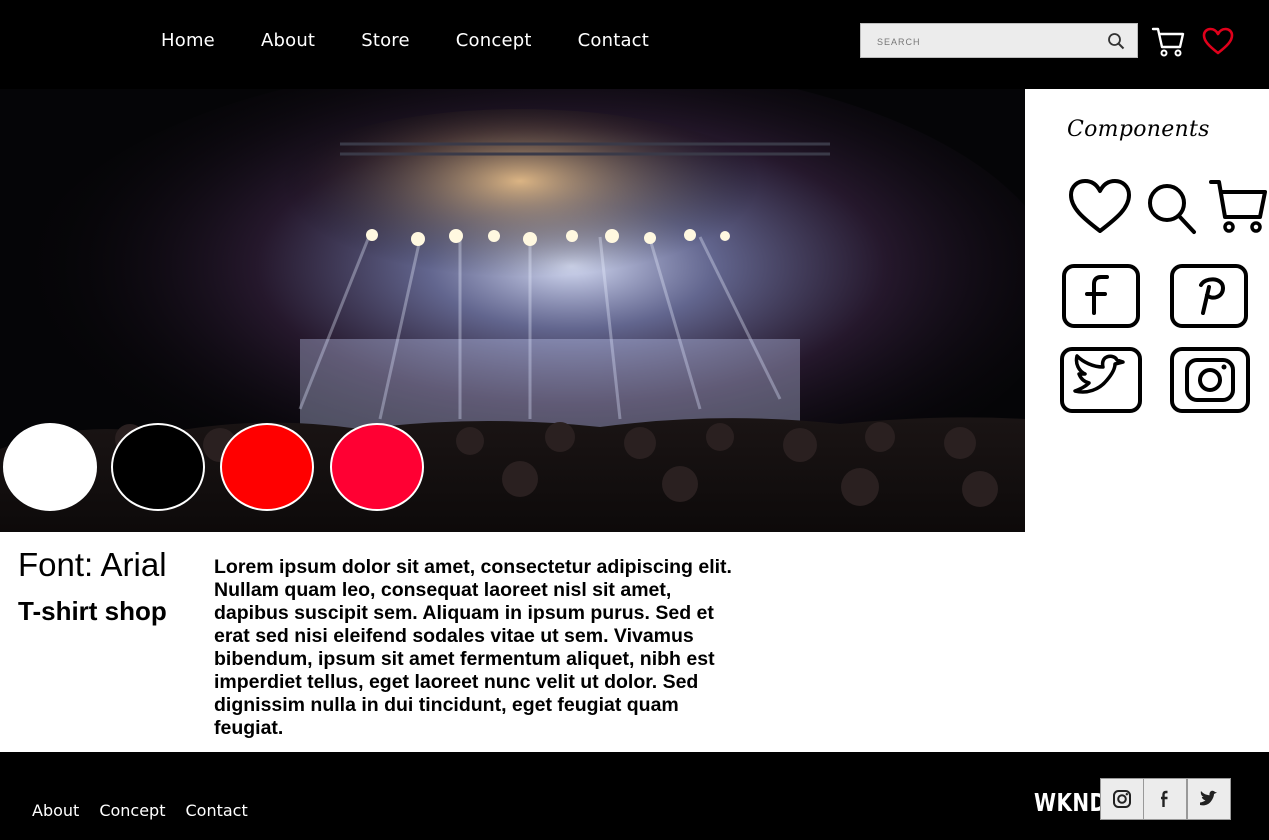  I want to click on footer-nav-about: About, so click(55, 810).